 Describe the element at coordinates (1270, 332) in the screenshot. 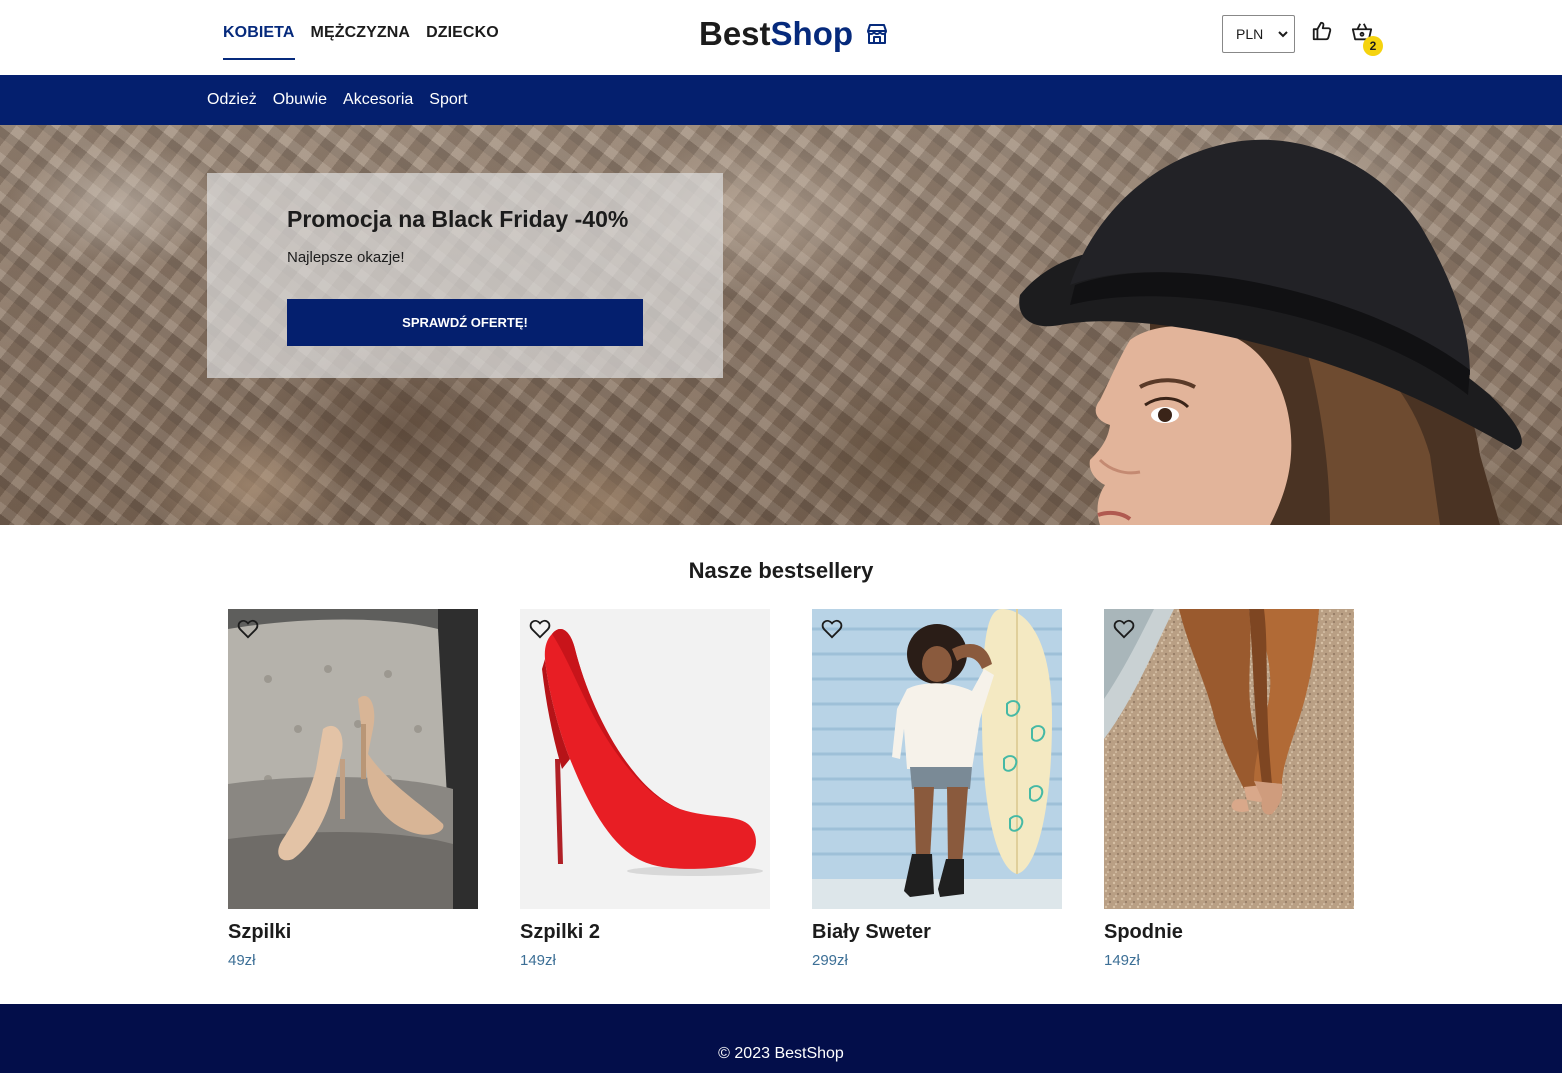

I see `hero-woman-in-hat-image` at that location.